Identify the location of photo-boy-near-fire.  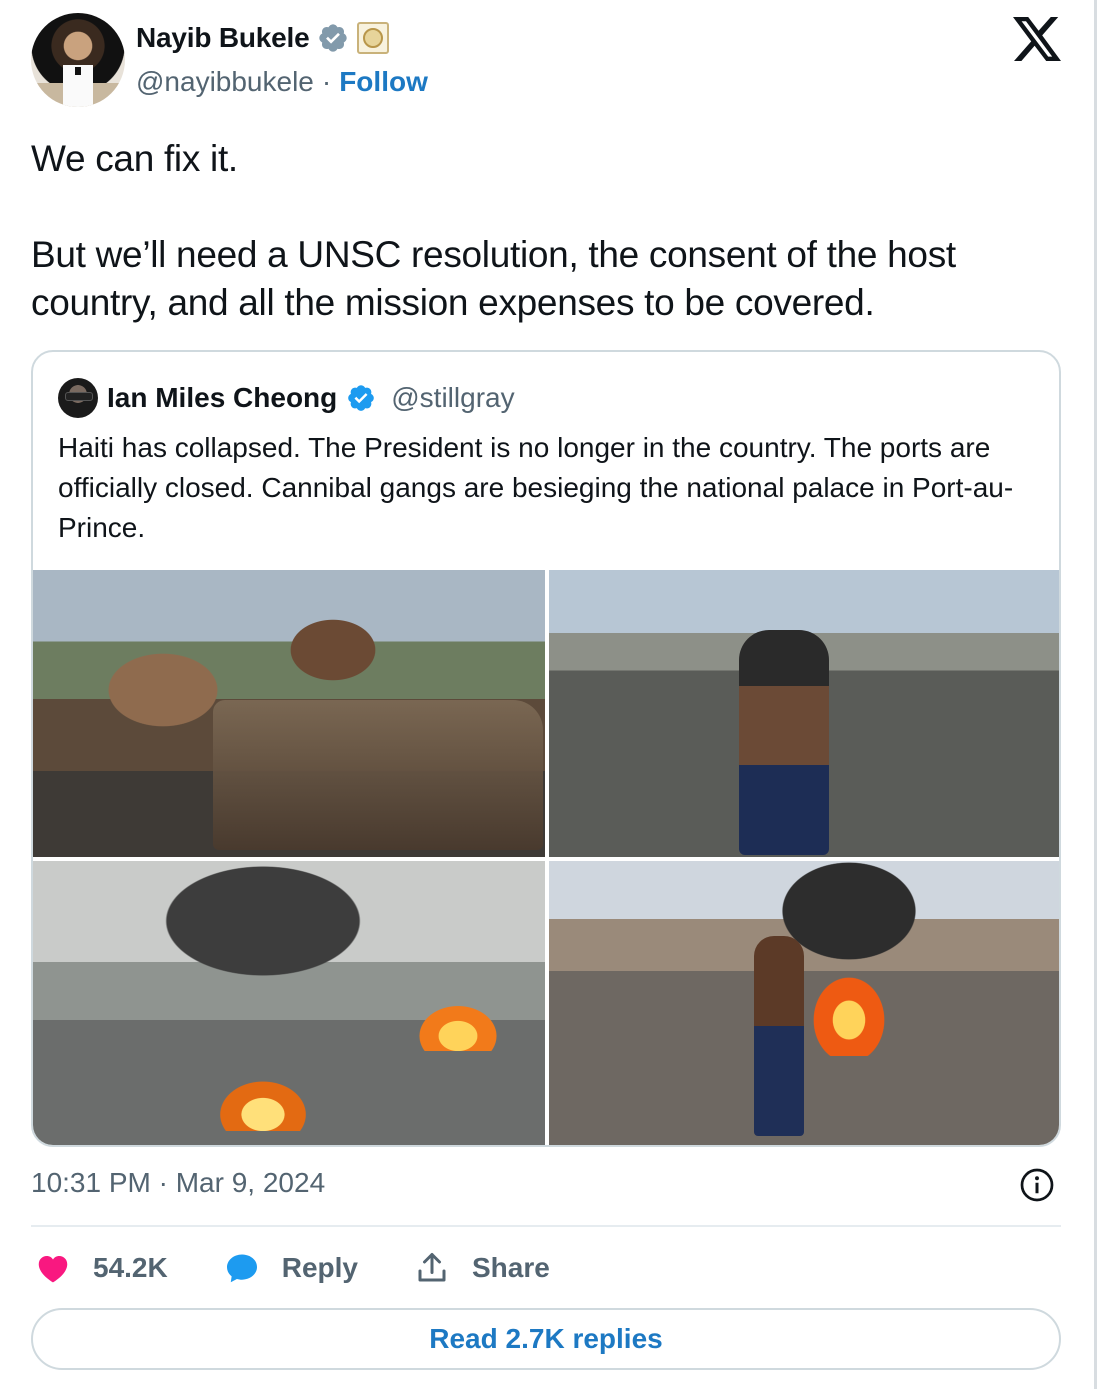
(804, 1003).